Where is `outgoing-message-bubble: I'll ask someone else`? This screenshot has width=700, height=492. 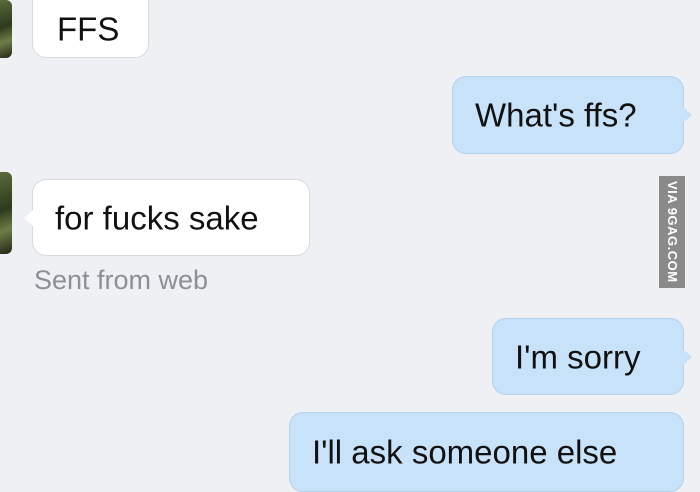 outgoing-message-bubble: I'll ask someone else is located at coordinates (486, 452).